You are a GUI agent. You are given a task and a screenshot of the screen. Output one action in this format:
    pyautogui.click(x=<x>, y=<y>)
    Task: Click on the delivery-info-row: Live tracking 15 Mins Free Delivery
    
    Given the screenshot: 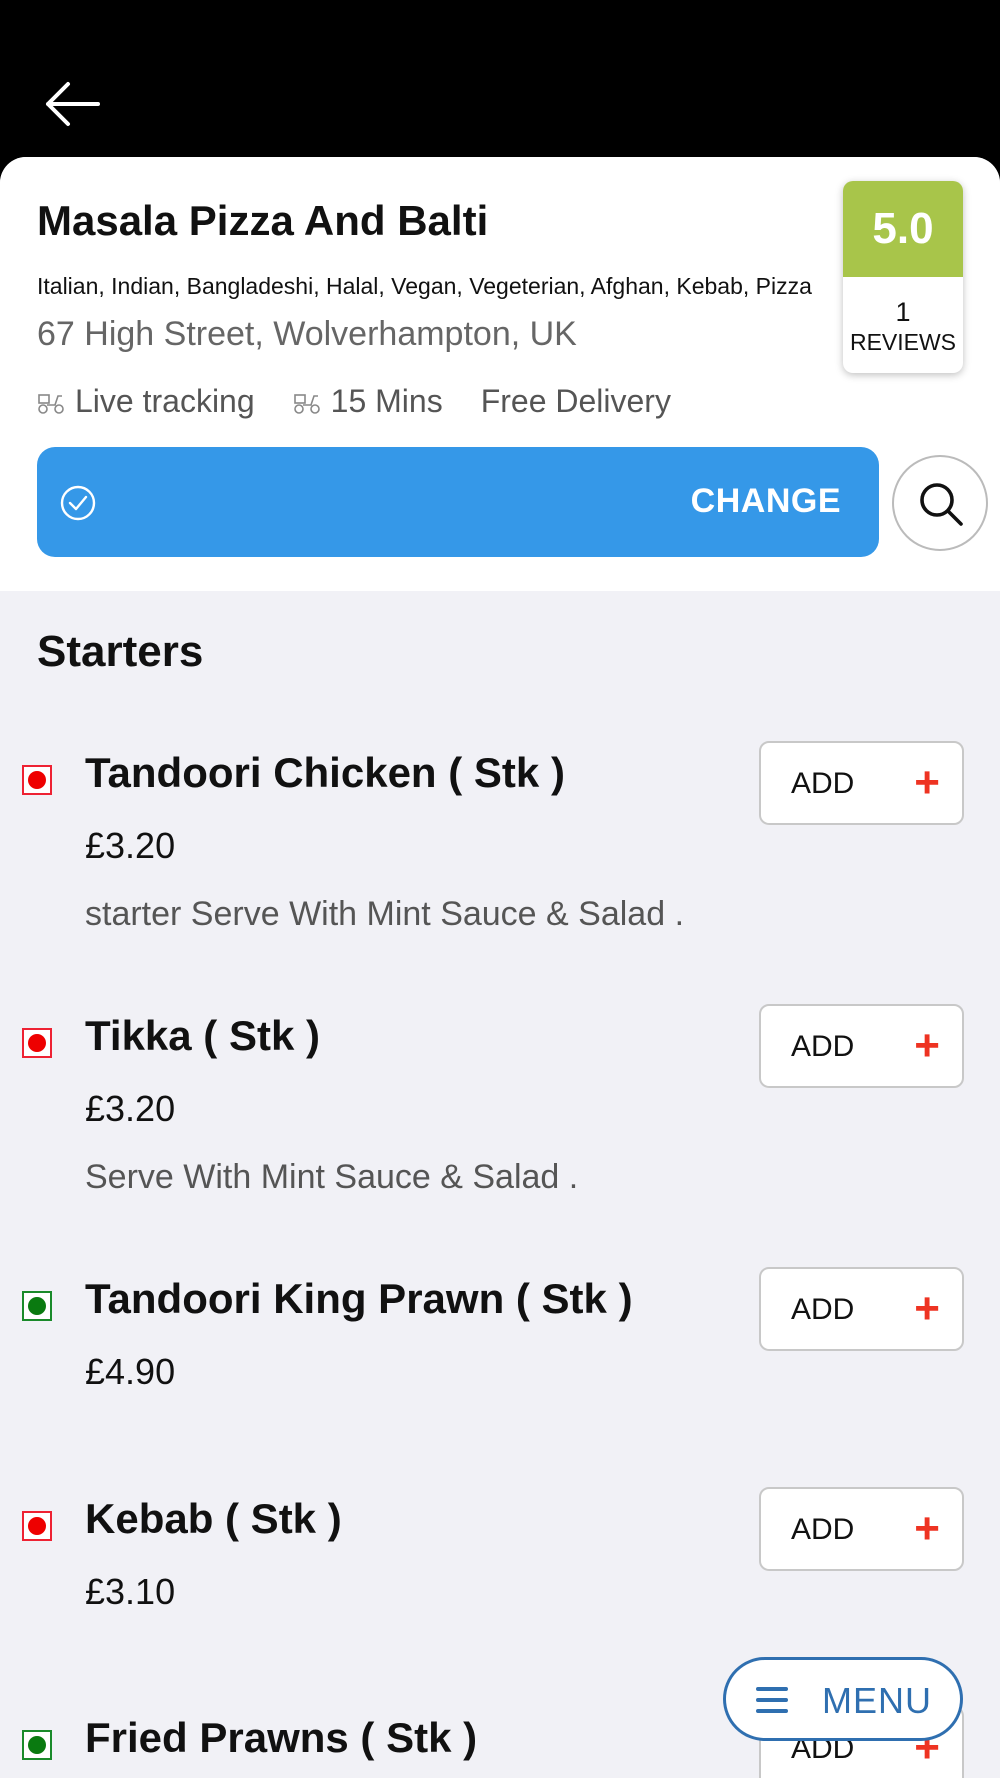 What is the action you would take?
    pyautogui.click(x=354, y=401)
    